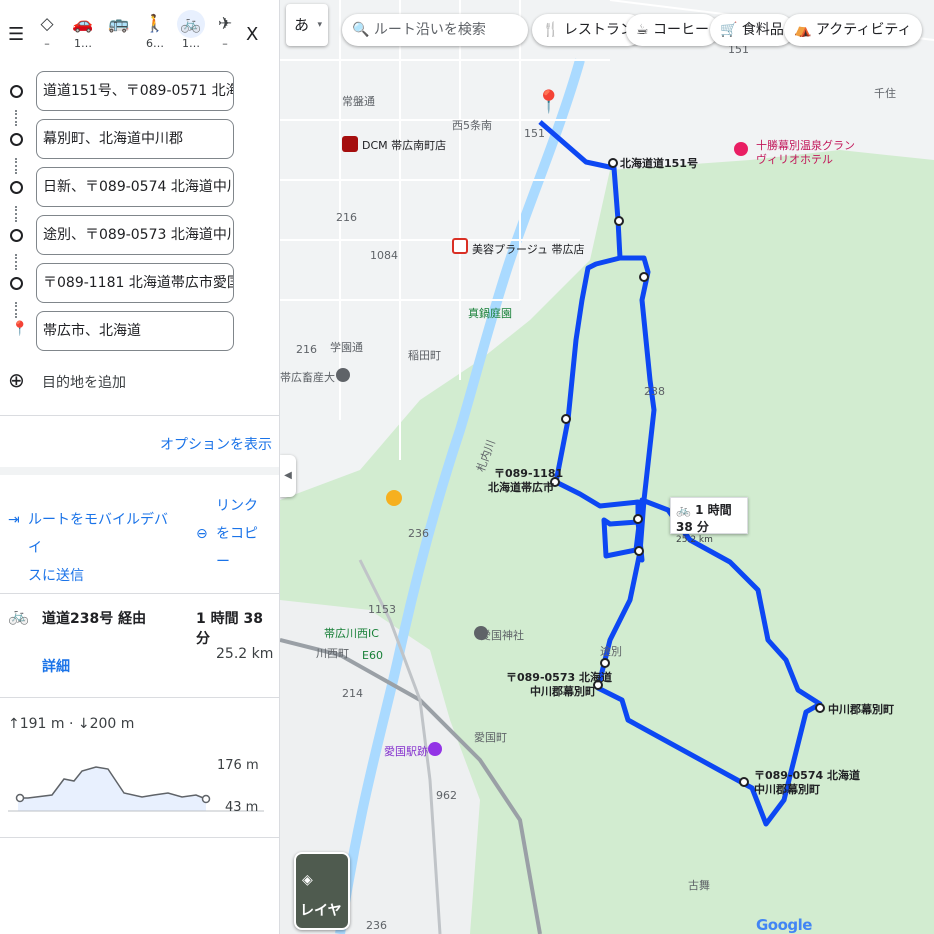  I want to click on destination-marker-icon: 📍, so click(548, 102).